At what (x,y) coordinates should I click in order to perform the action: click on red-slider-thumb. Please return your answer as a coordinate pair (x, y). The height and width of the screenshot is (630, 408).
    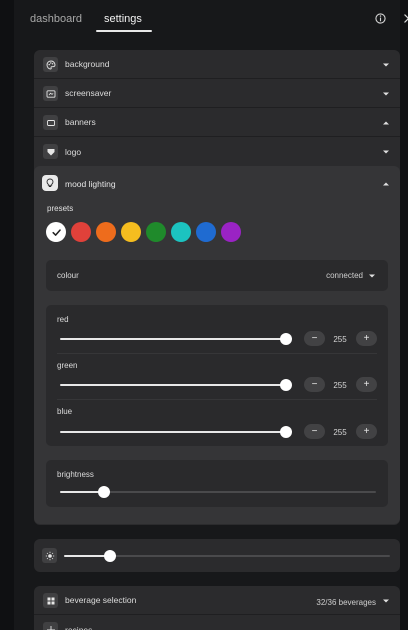
    Looking at the image, I should click on (286, 339).